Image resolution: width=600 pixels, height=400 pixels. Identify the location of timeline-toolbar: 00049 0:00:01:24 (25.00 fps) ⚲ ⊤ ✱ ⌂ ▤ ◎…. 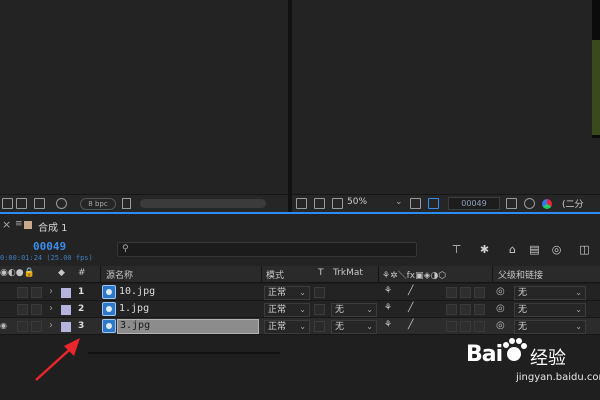
(300, 251).